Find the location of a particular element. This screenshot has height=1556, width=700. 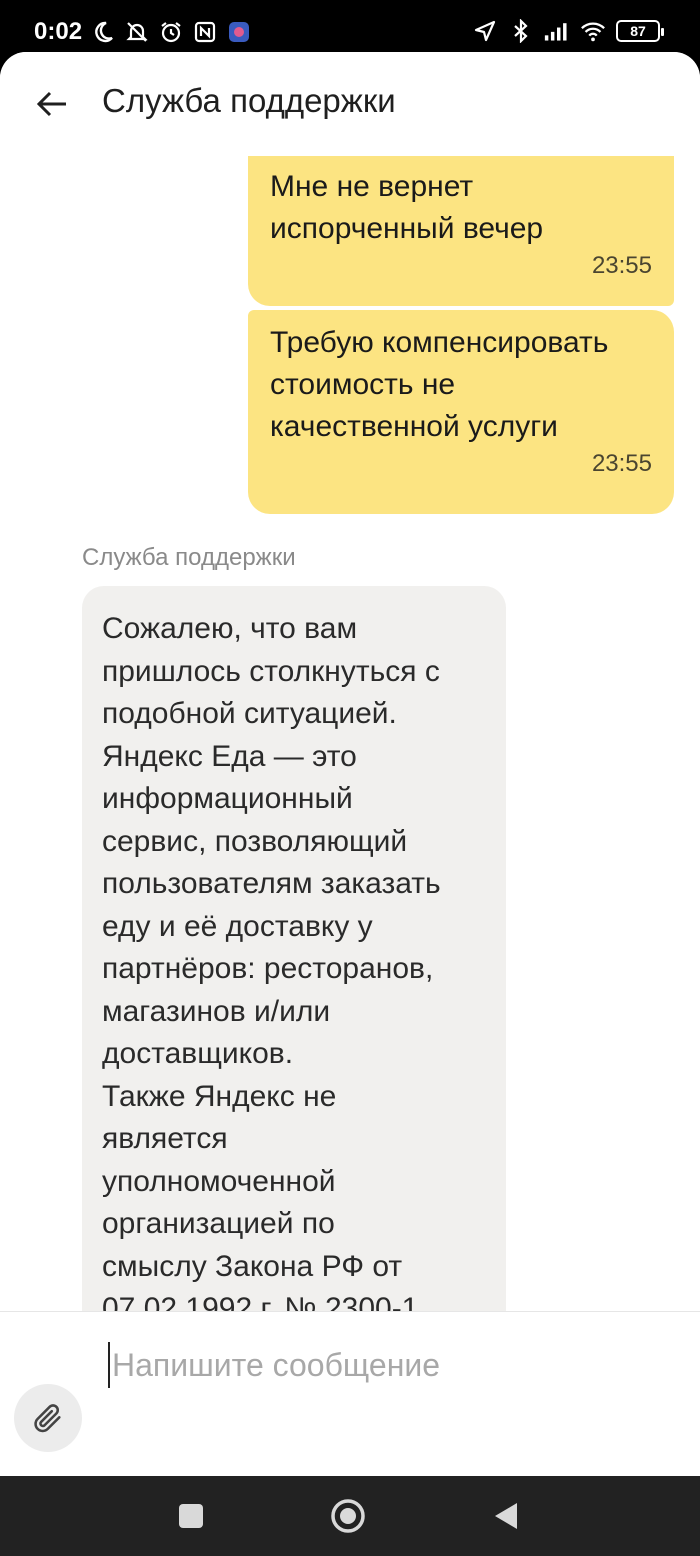

attach-button is located at coordinates (48, 1418).